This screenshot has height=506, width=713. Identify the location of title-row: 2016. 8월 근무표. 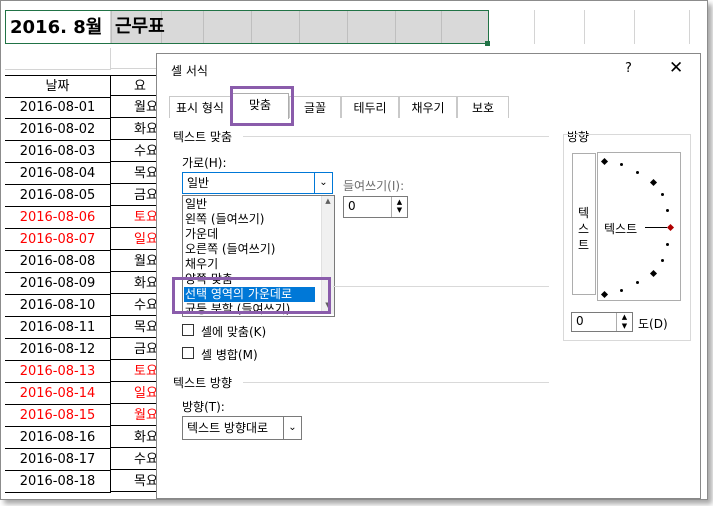
(355, 28).